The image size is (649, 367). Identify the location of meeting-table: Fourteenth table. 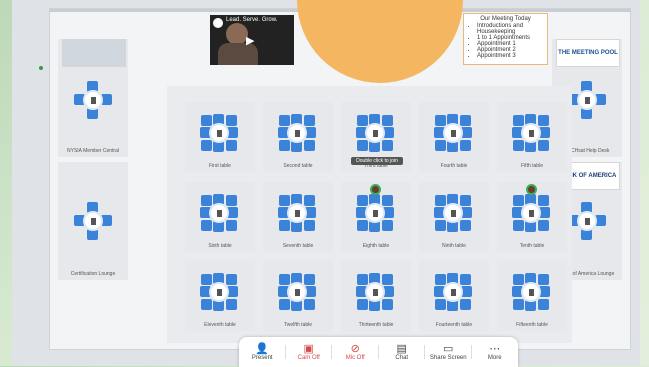
(454, 296).